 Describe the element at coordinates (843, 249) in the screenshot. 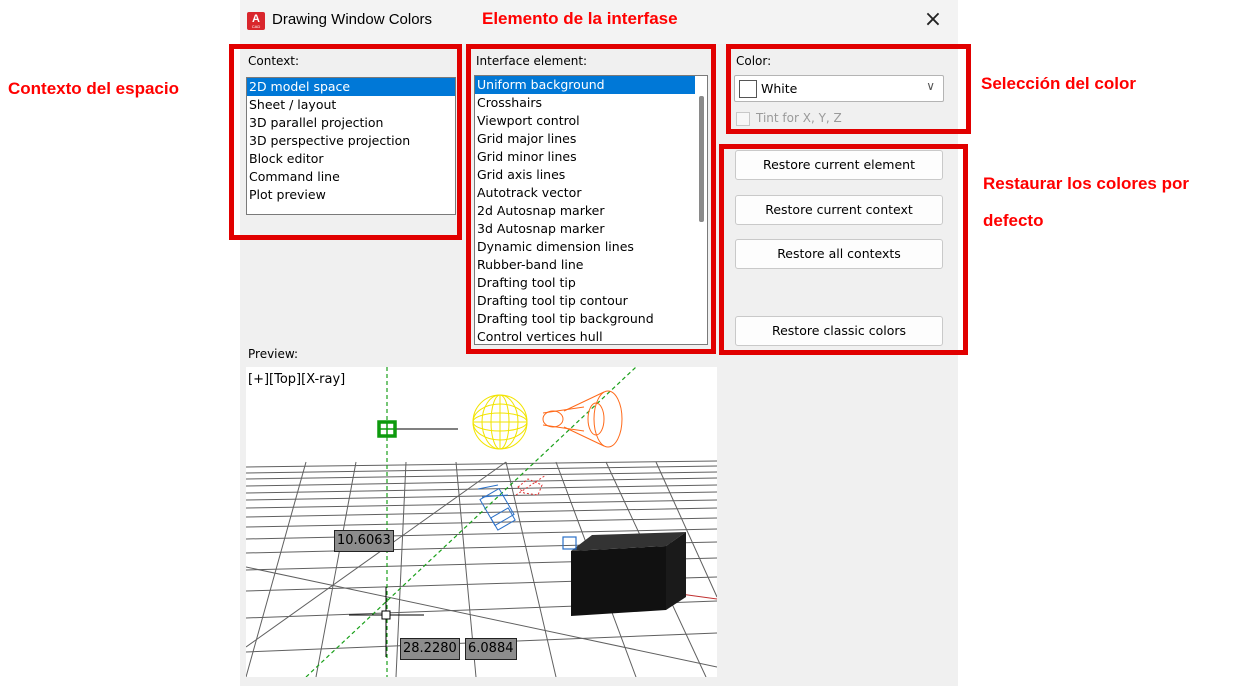

I see `annotation-box-restore` at that location.